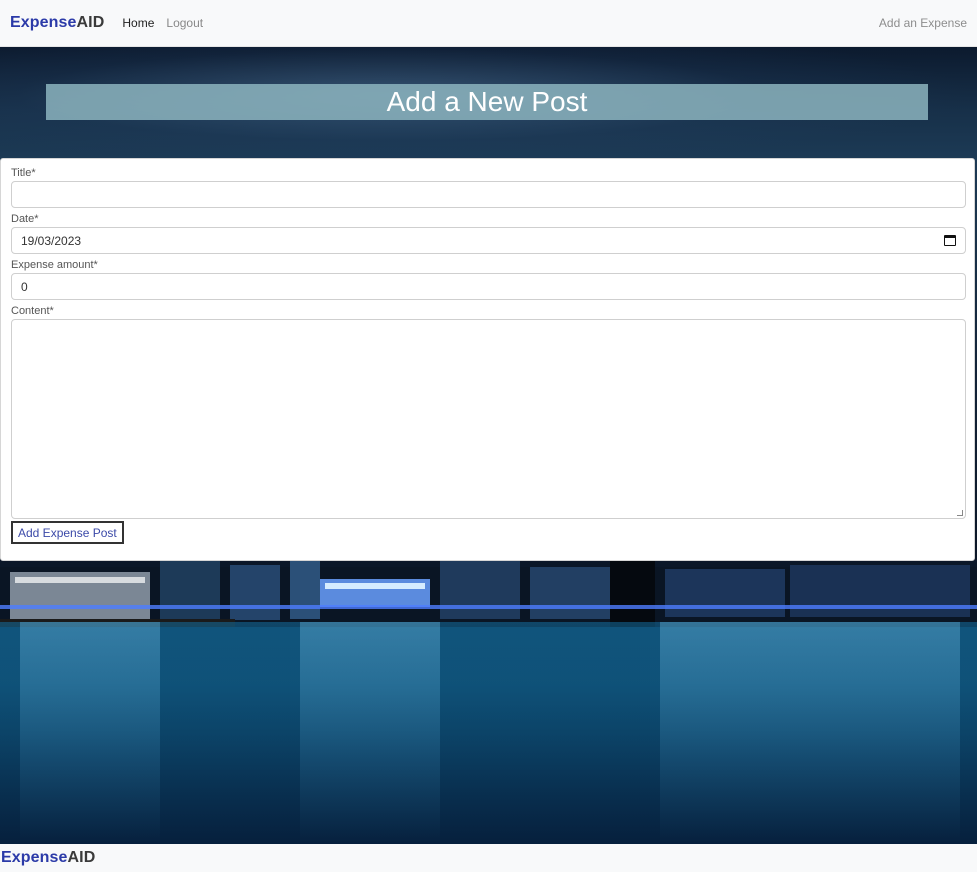  I want to click on content-label: Content*, so click(32, 311).